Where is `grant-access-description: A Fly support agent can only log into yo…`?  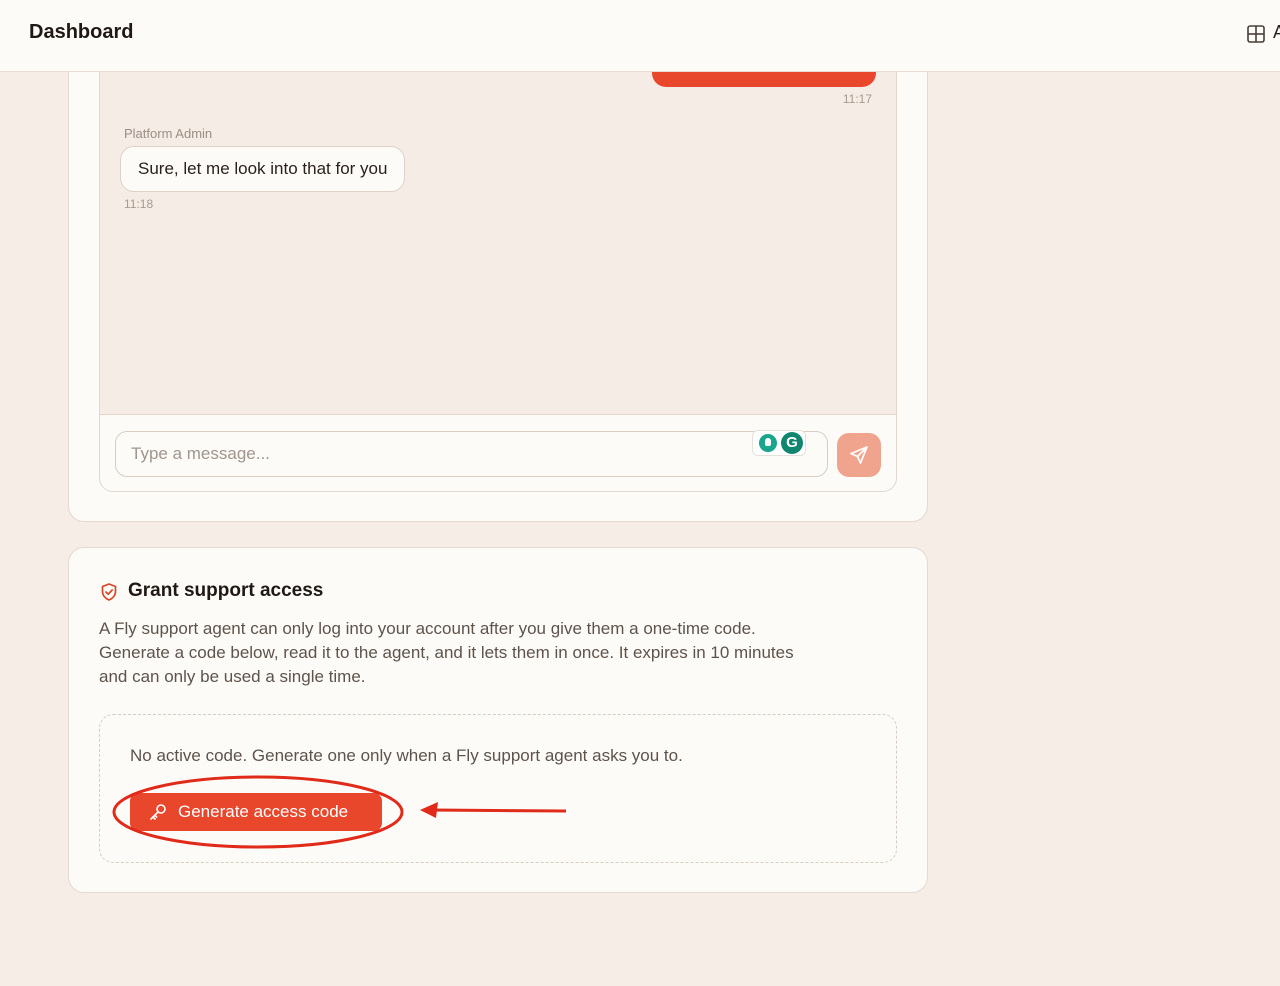 grant-access-description: A Fly support agent can only log into yo… is located at coordinates (446, 652).